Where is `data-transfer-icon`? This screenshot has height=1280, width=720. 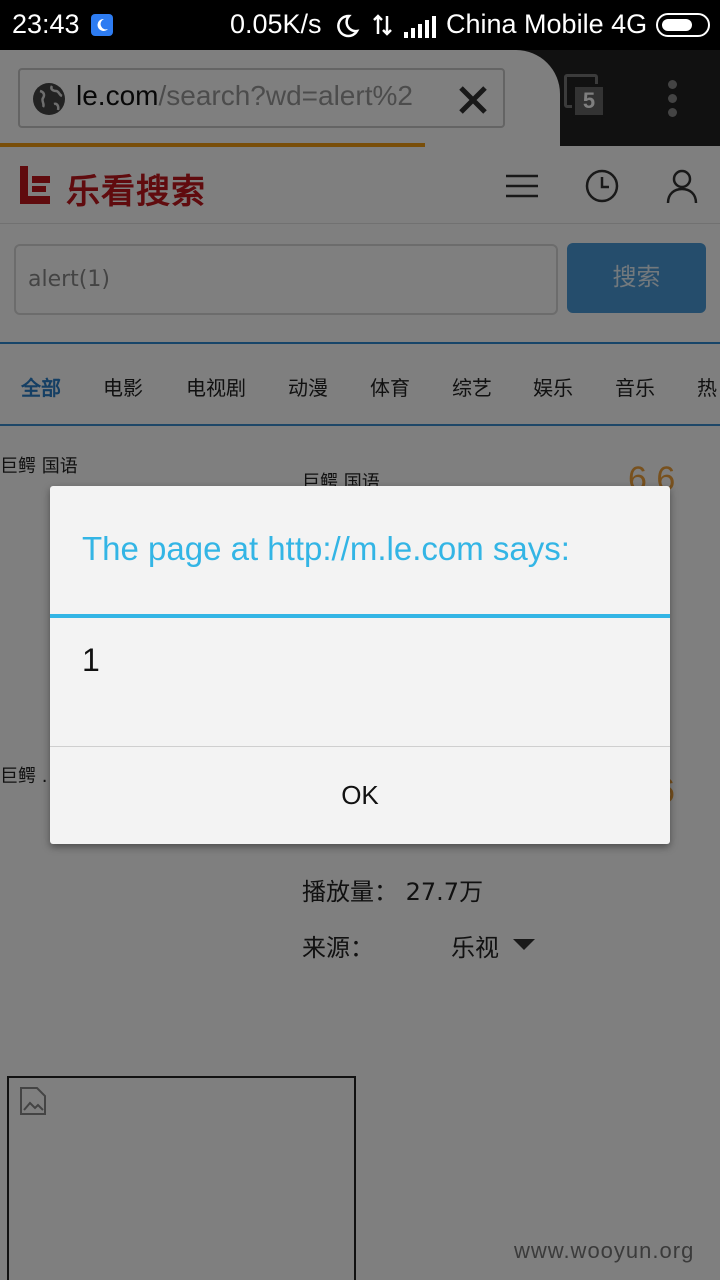 data-transfer-icon is located at coordinates (383, 28).